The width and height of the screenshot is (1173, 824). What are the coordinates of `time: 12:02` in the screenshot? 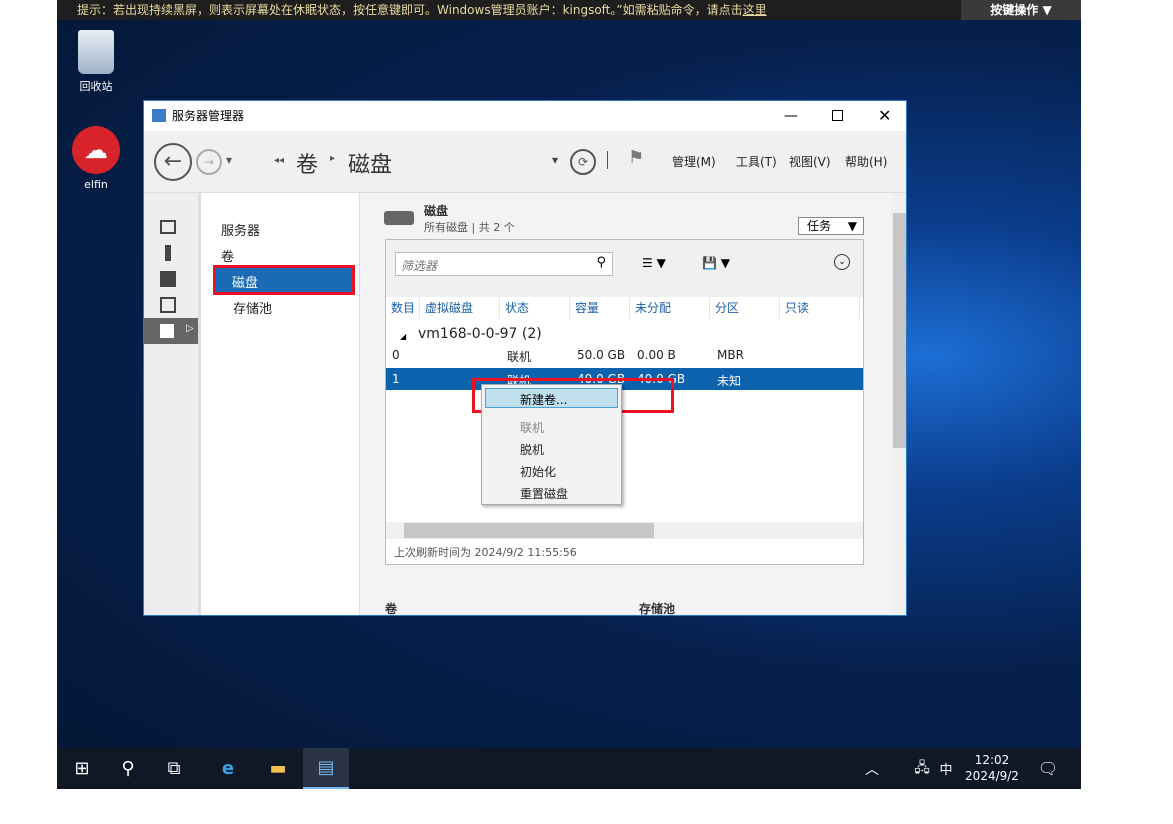 It's located at (992, 760).